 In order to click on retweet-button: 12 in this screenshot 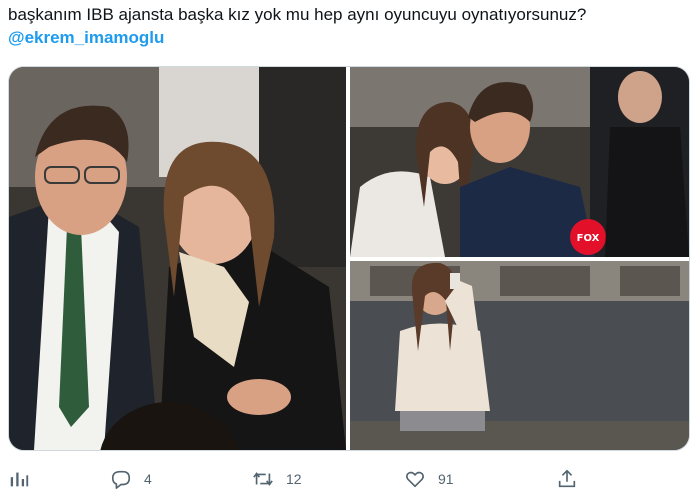, I will do `click(277, 479)`.